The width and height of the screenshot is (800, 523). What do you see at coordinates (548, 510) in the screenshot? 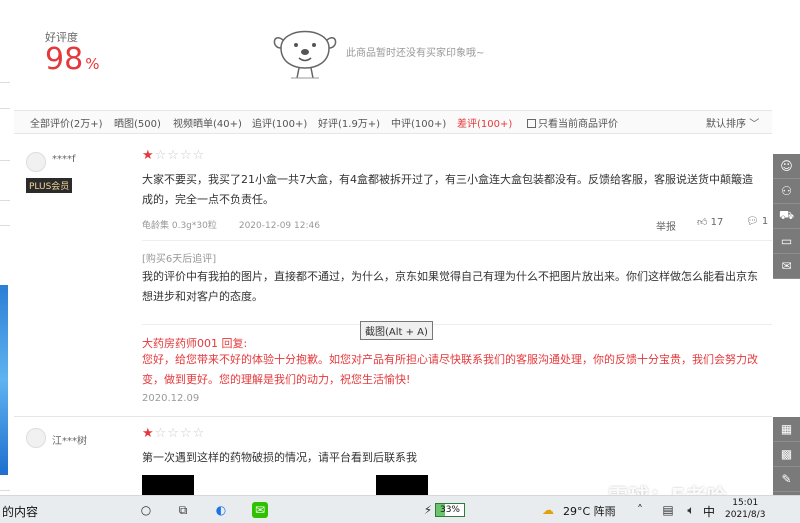
I see `weather-icon: ☁` at bounding box center [548, 510].